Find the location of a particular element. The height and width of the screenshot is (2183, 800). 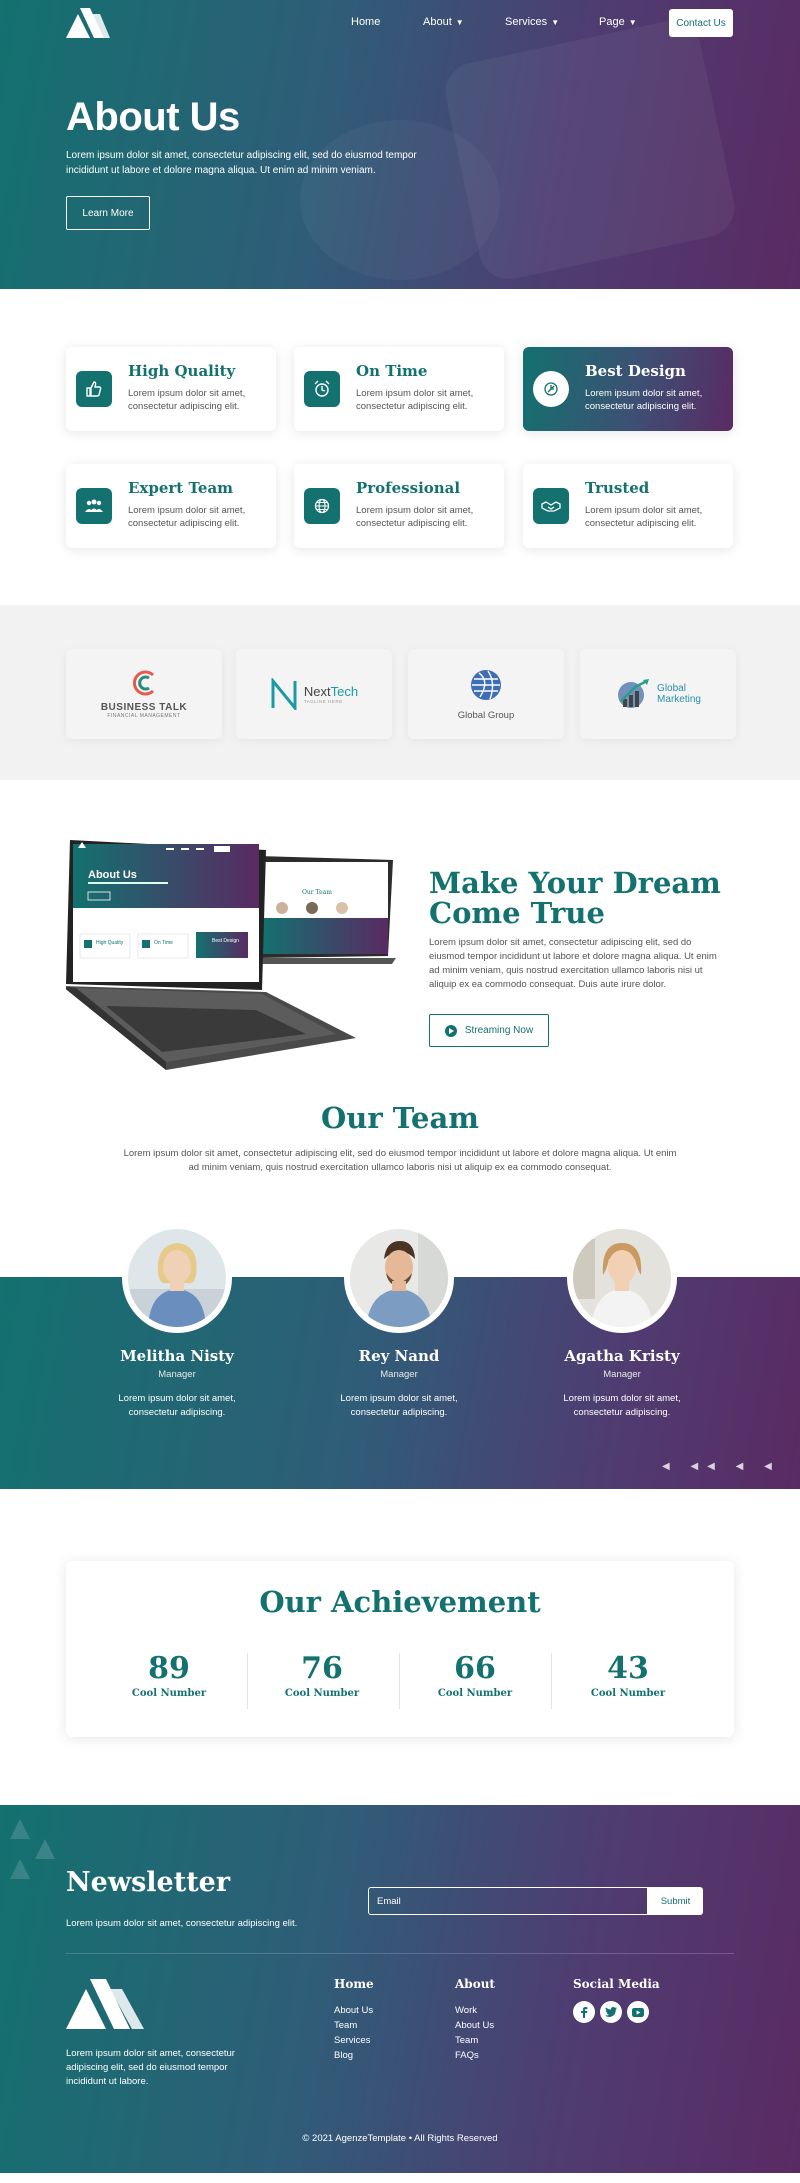

thumbs-up-icon is located at coordinates (94, 389).